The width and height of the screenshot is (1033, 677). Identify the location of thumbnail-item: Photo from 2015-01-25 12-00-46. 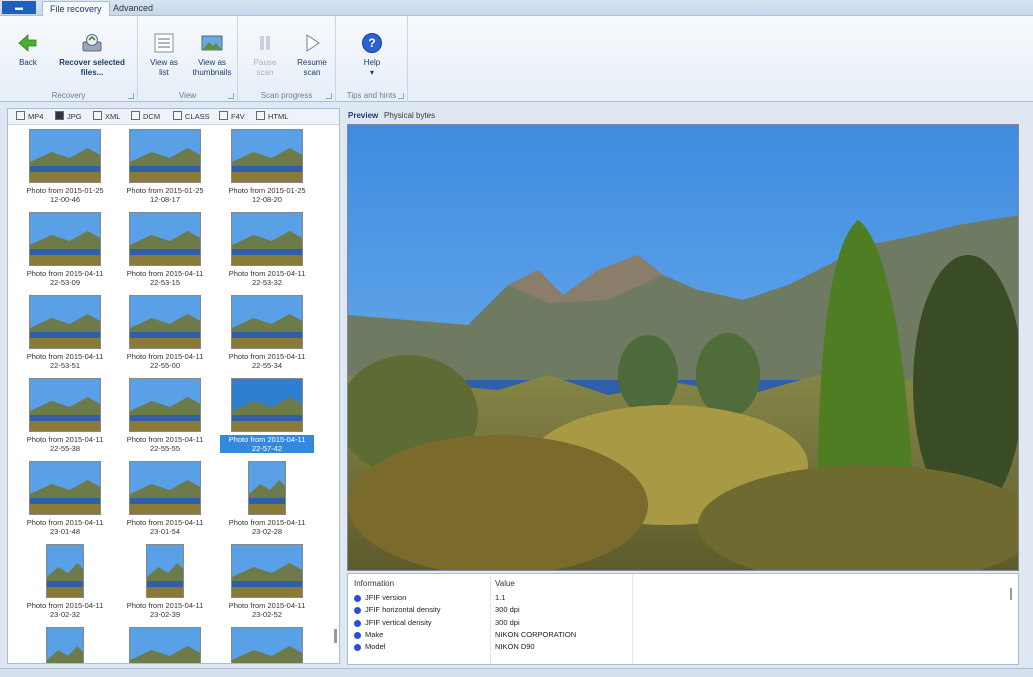
(65, 166).